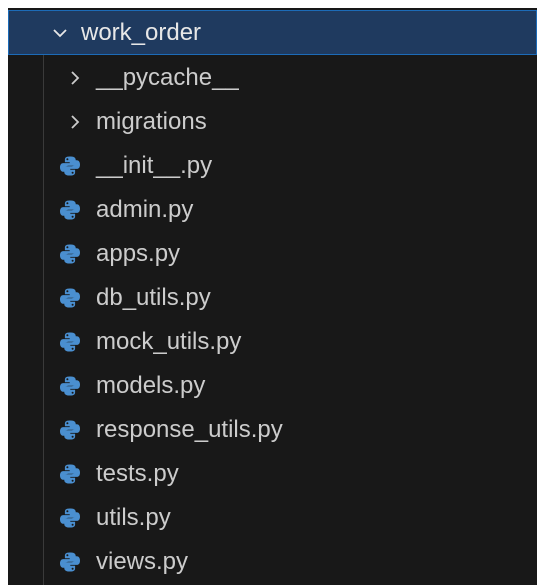  I want to click on chevron-down-icon, so click(60, 33).